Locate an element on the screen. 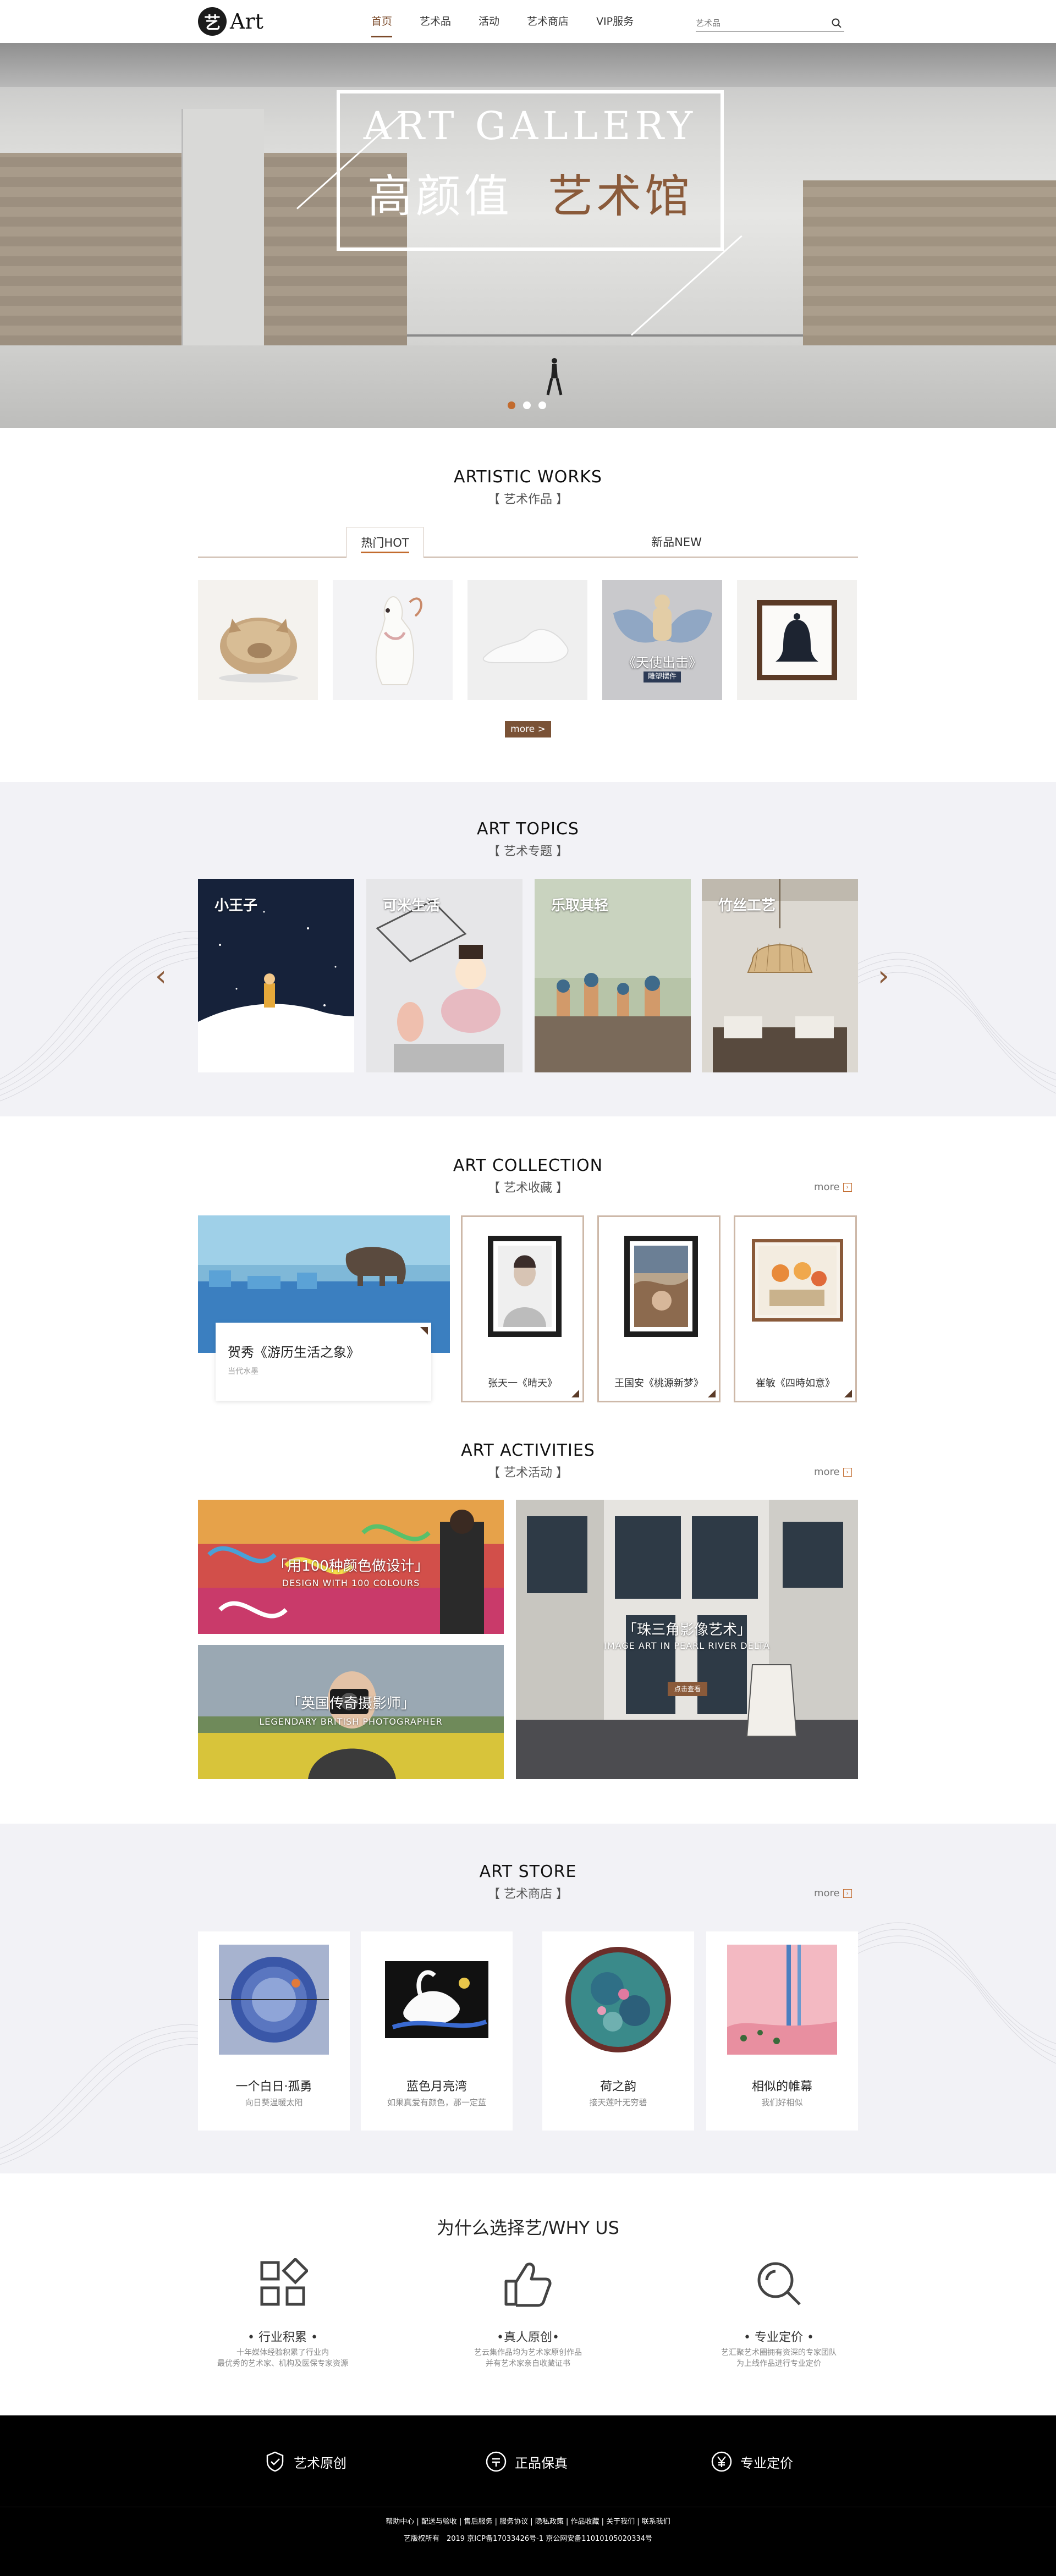 The height and width of the screenshot is (2576, 1056). collection-frame is located at coordinates (798, 1280).